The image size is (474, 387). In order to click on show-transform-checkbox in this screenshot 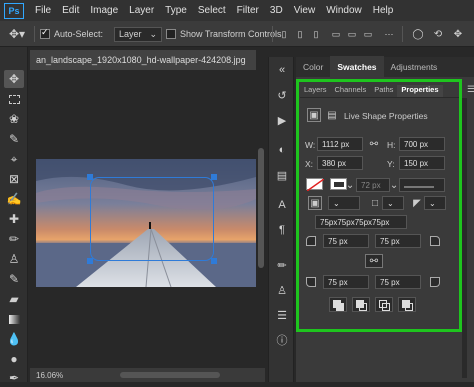, I will do `click(171, 34)`.